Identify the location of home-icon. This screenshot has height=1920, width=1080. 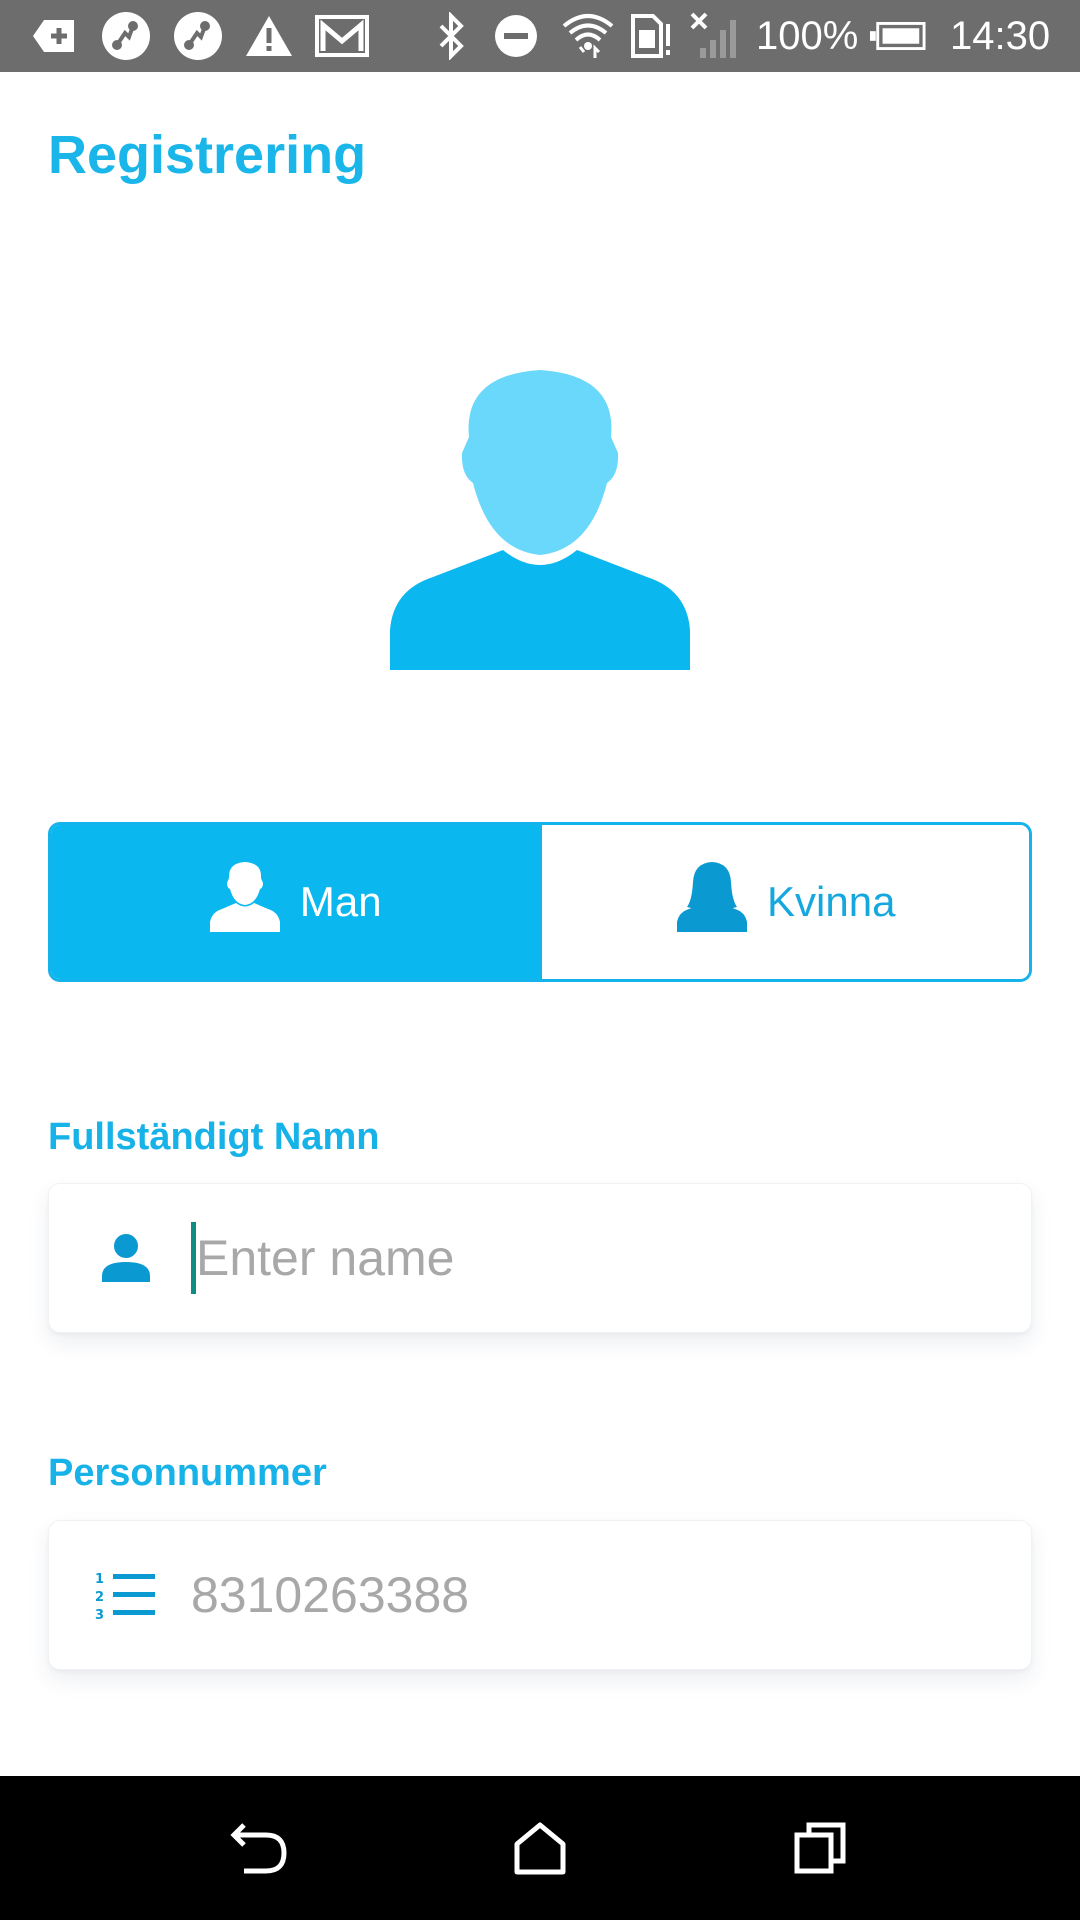
(540, 1848).